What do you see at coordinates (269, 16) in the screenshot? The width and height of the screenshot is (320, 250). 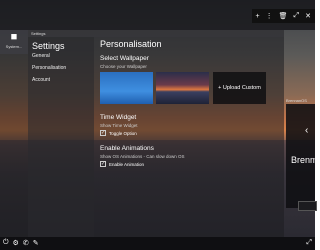 I see `more-icon: ⋮` at bounding box center [269, 16].